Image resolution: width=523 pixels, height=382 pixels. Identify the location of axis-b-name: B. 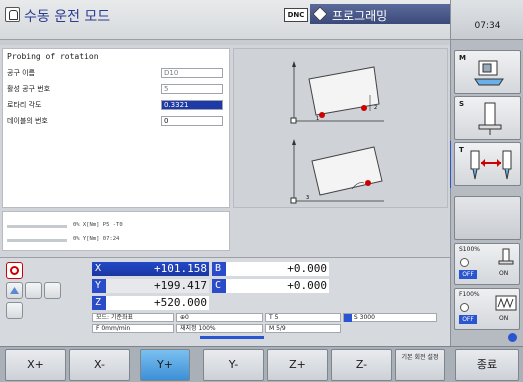
(218, 268).